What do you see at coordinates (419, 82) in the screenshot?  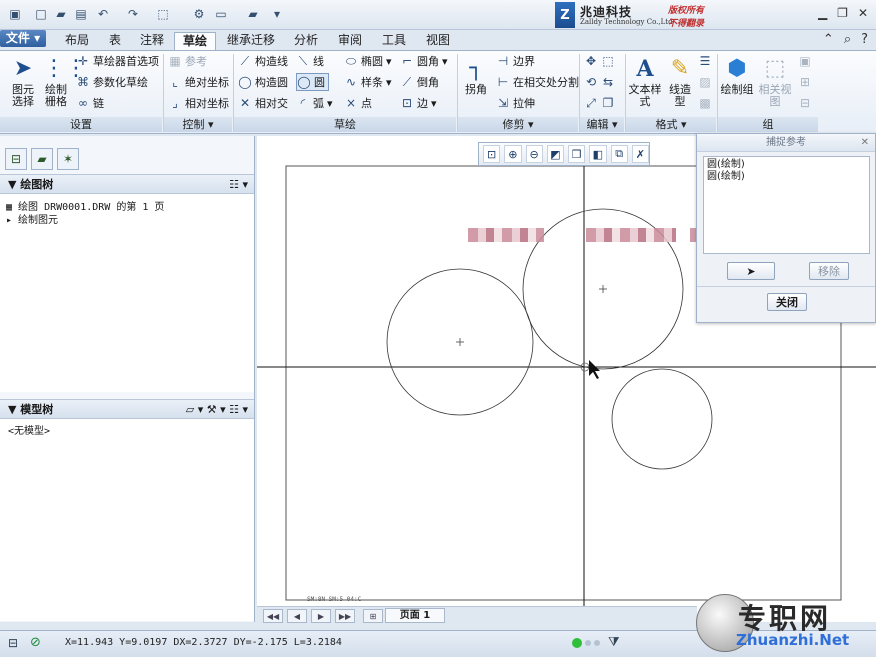 I see `chamfer-button: ⟋ 倒角` at bounding box center [419, 82].